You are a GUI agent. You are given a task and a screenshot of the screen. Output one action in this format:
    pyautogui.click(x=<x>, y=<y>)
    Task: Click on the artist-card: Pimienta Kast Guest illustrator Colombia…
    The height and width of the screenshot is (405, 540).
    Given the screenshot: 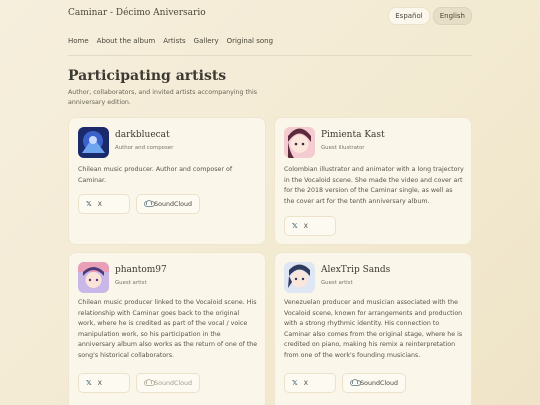 What is the action you would take?
    pyautogui.click(x=373, y=181)
    